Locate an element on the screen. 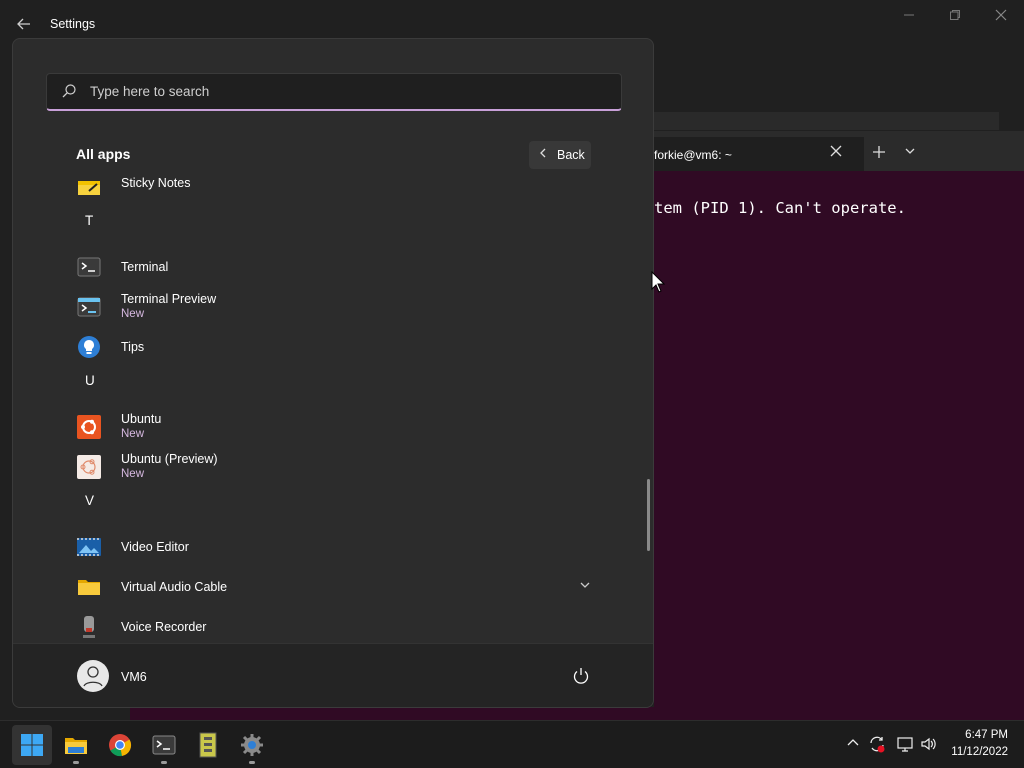 The width and height of the screenshot is (1024, 768). folder-icon is located at coordinates (89, 587).